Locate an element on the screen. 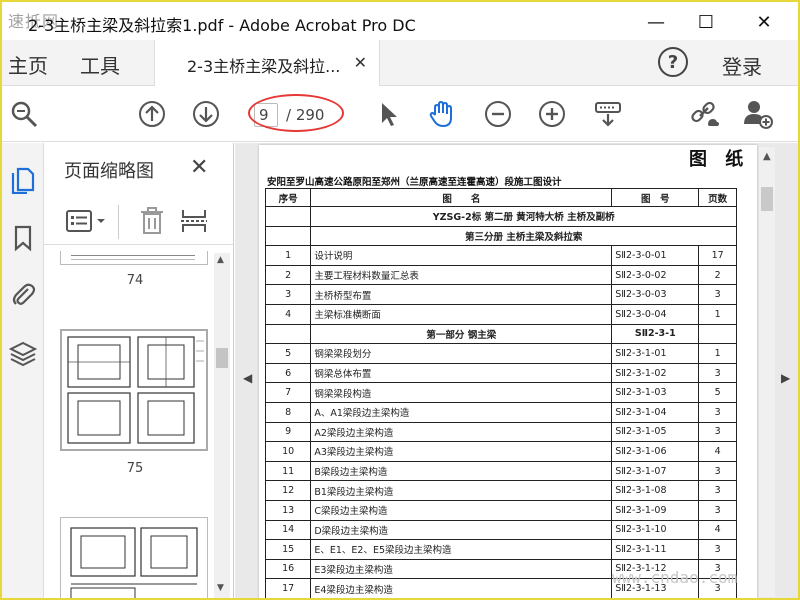 The height and width of the screenshot is (600, 800). thumbnail-scrollbar: ▲ ▼ is located at coordinates (222, 425).